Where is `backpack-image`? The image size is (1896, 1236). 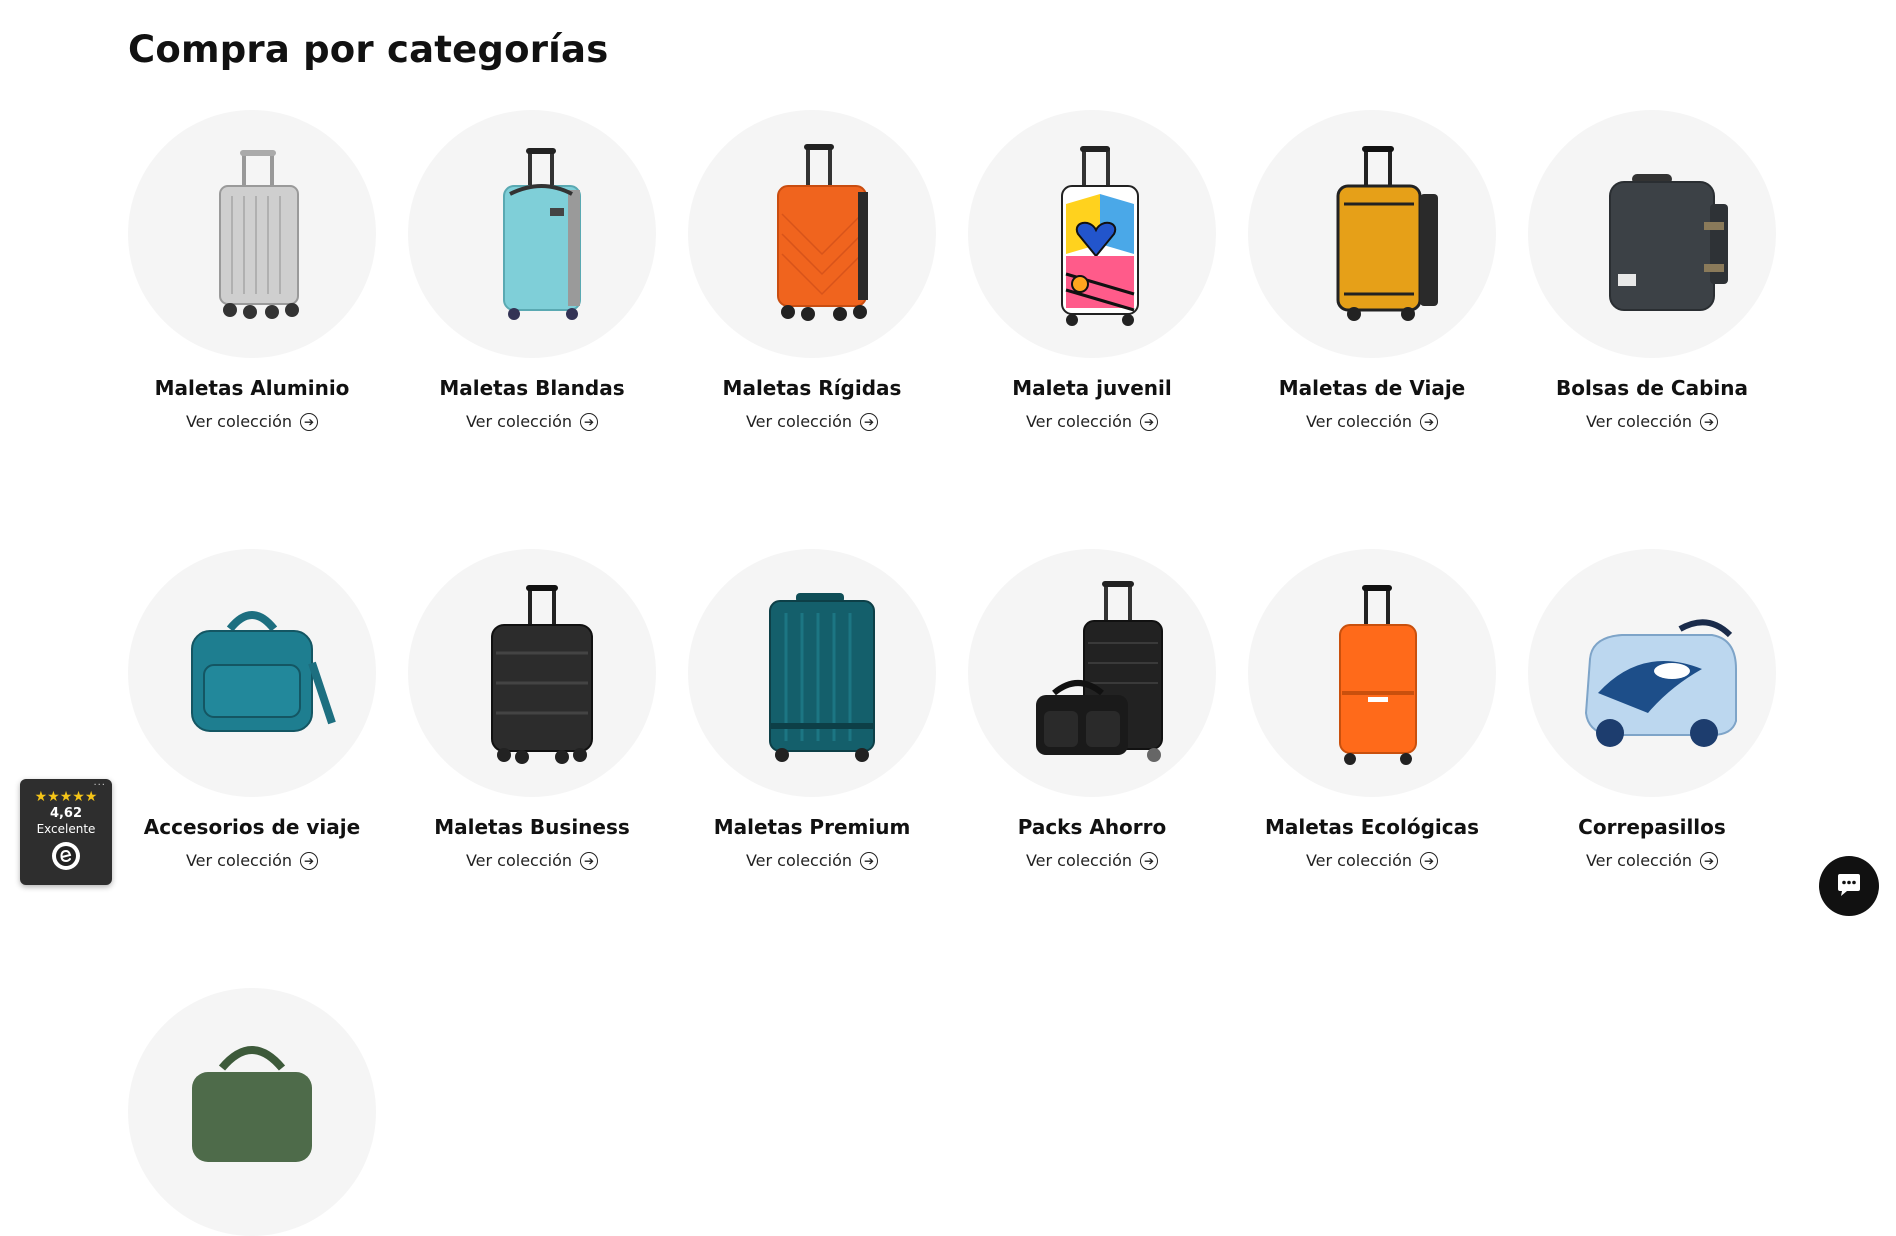
backpack-image is located at coordinates (1668, 242).